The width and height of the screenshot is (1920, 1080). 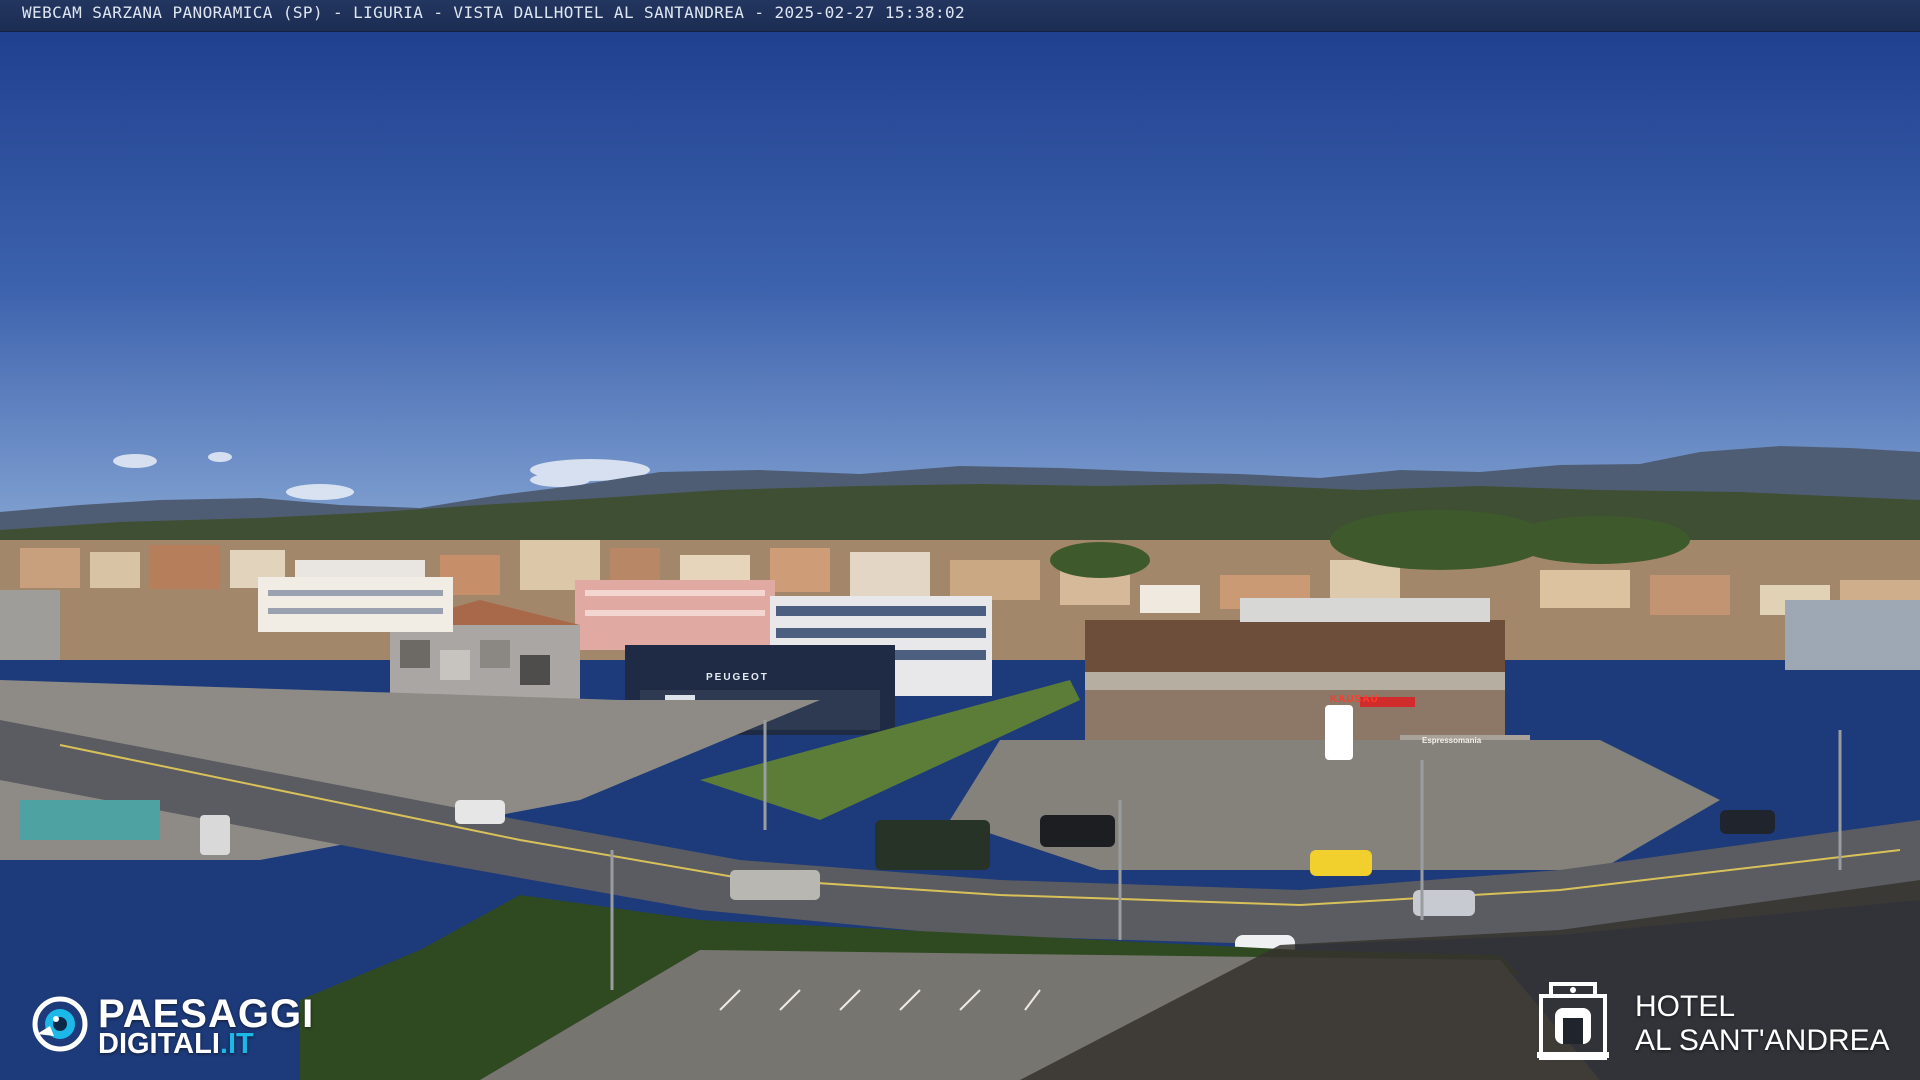 I want to click on hotel-logo: HOTEL AL SANT'ANDREA, so click(x=1725, y=1019).